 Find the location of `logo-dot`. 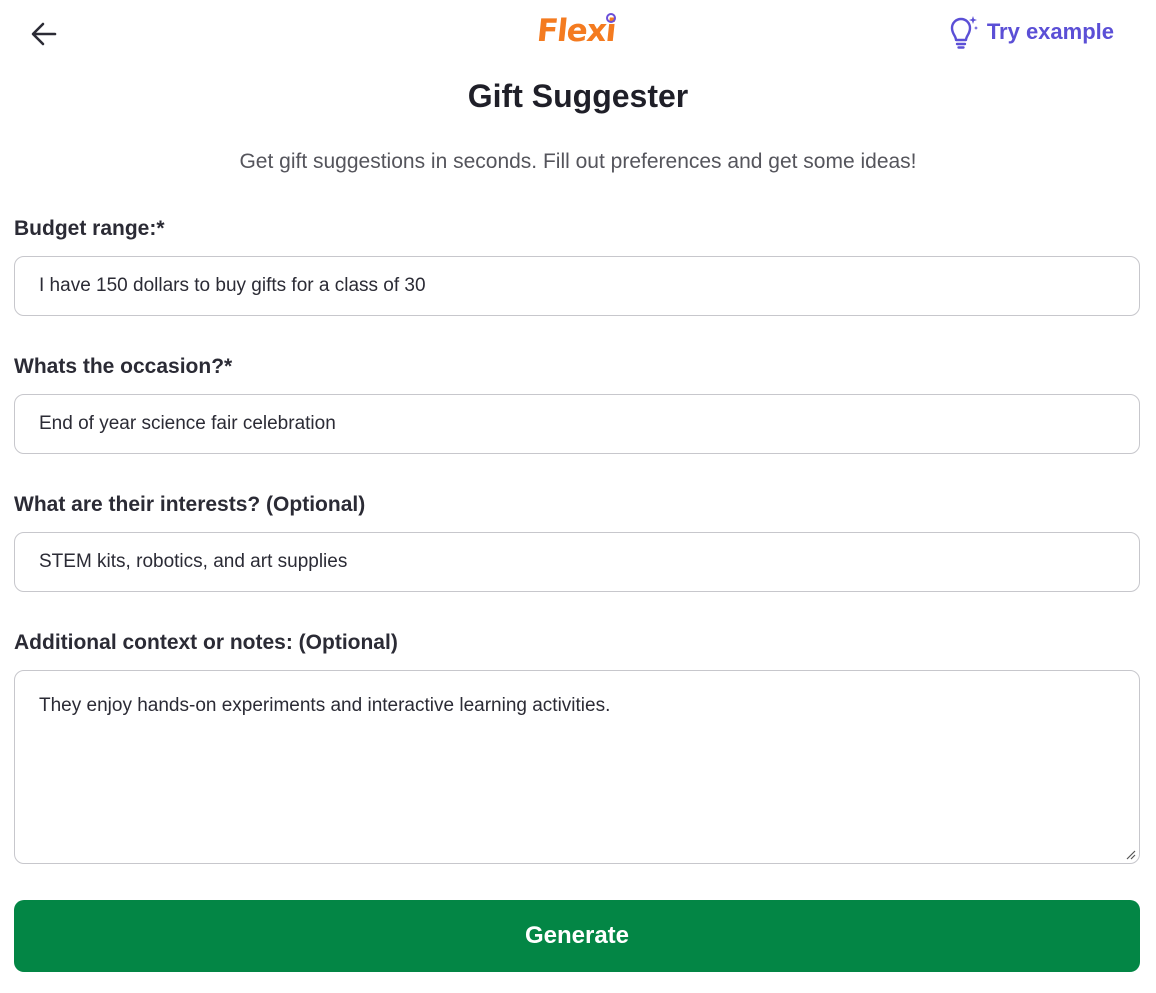

logo-dot is located at coordinates (611, 18).